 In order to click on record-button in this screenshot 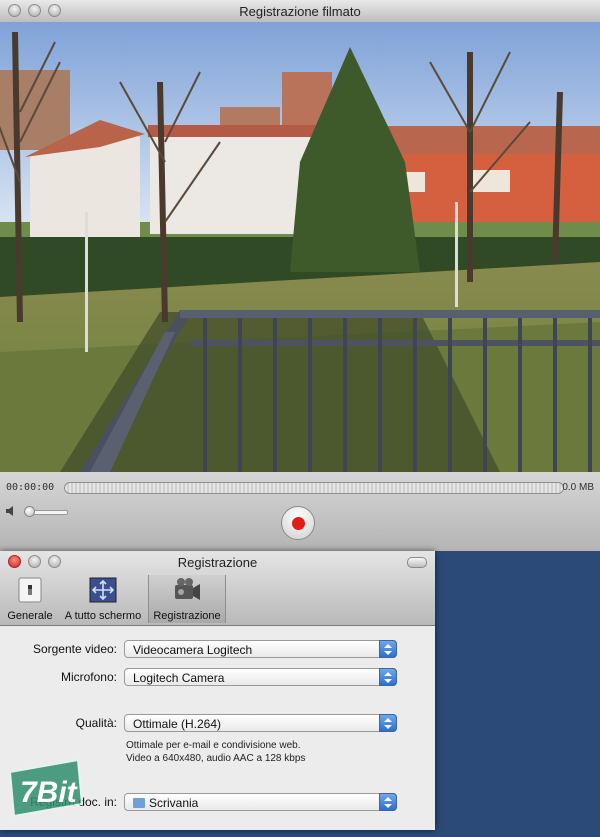, I will do `click(298, 523)`.